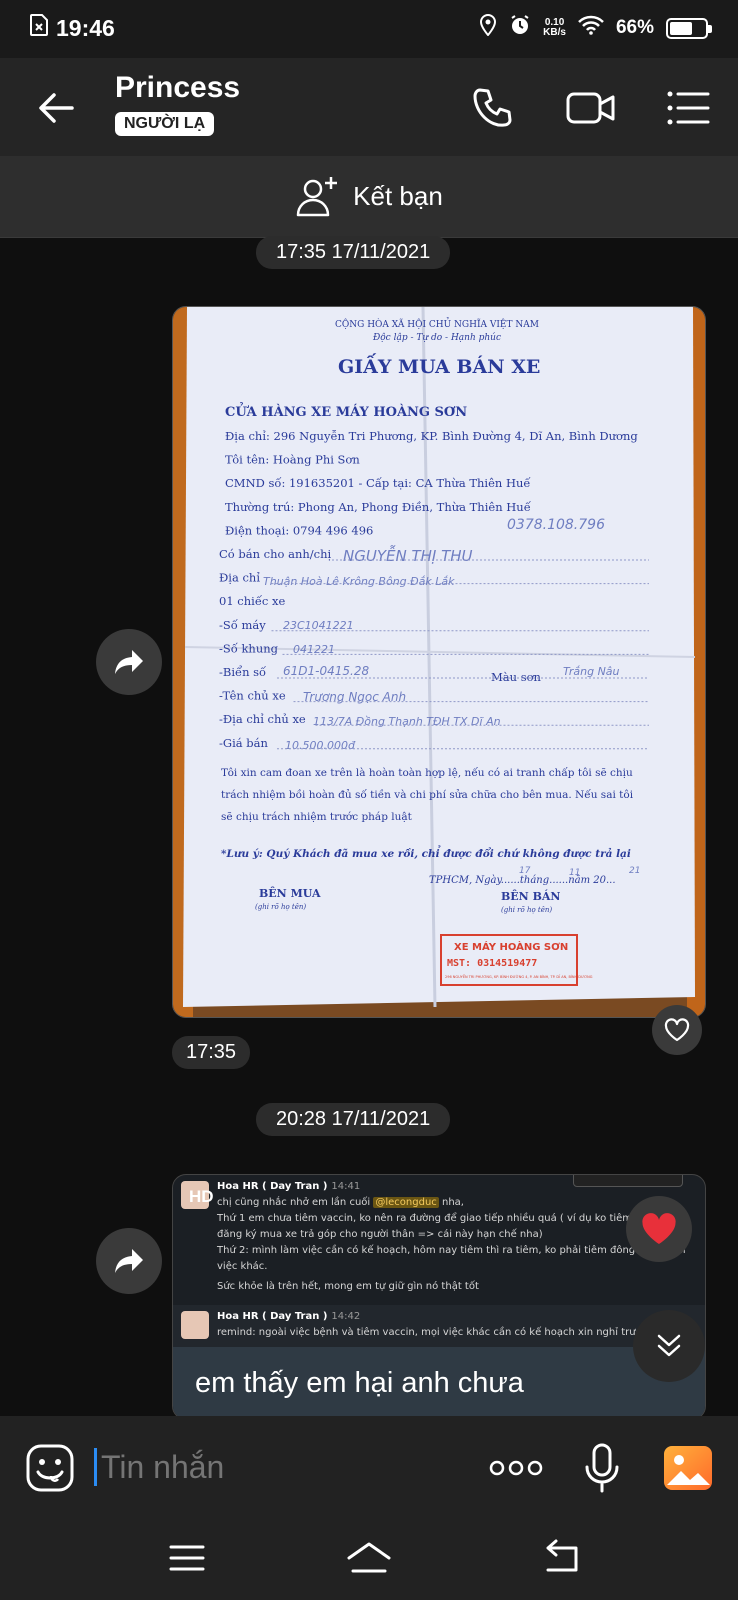 The height and width of the screenshot is (1600, 738). Describe the element at coordinates (272, 1316) in the screenshot. I see `slack-sender-2: Hoa HR ( Day Tran )` at that location.